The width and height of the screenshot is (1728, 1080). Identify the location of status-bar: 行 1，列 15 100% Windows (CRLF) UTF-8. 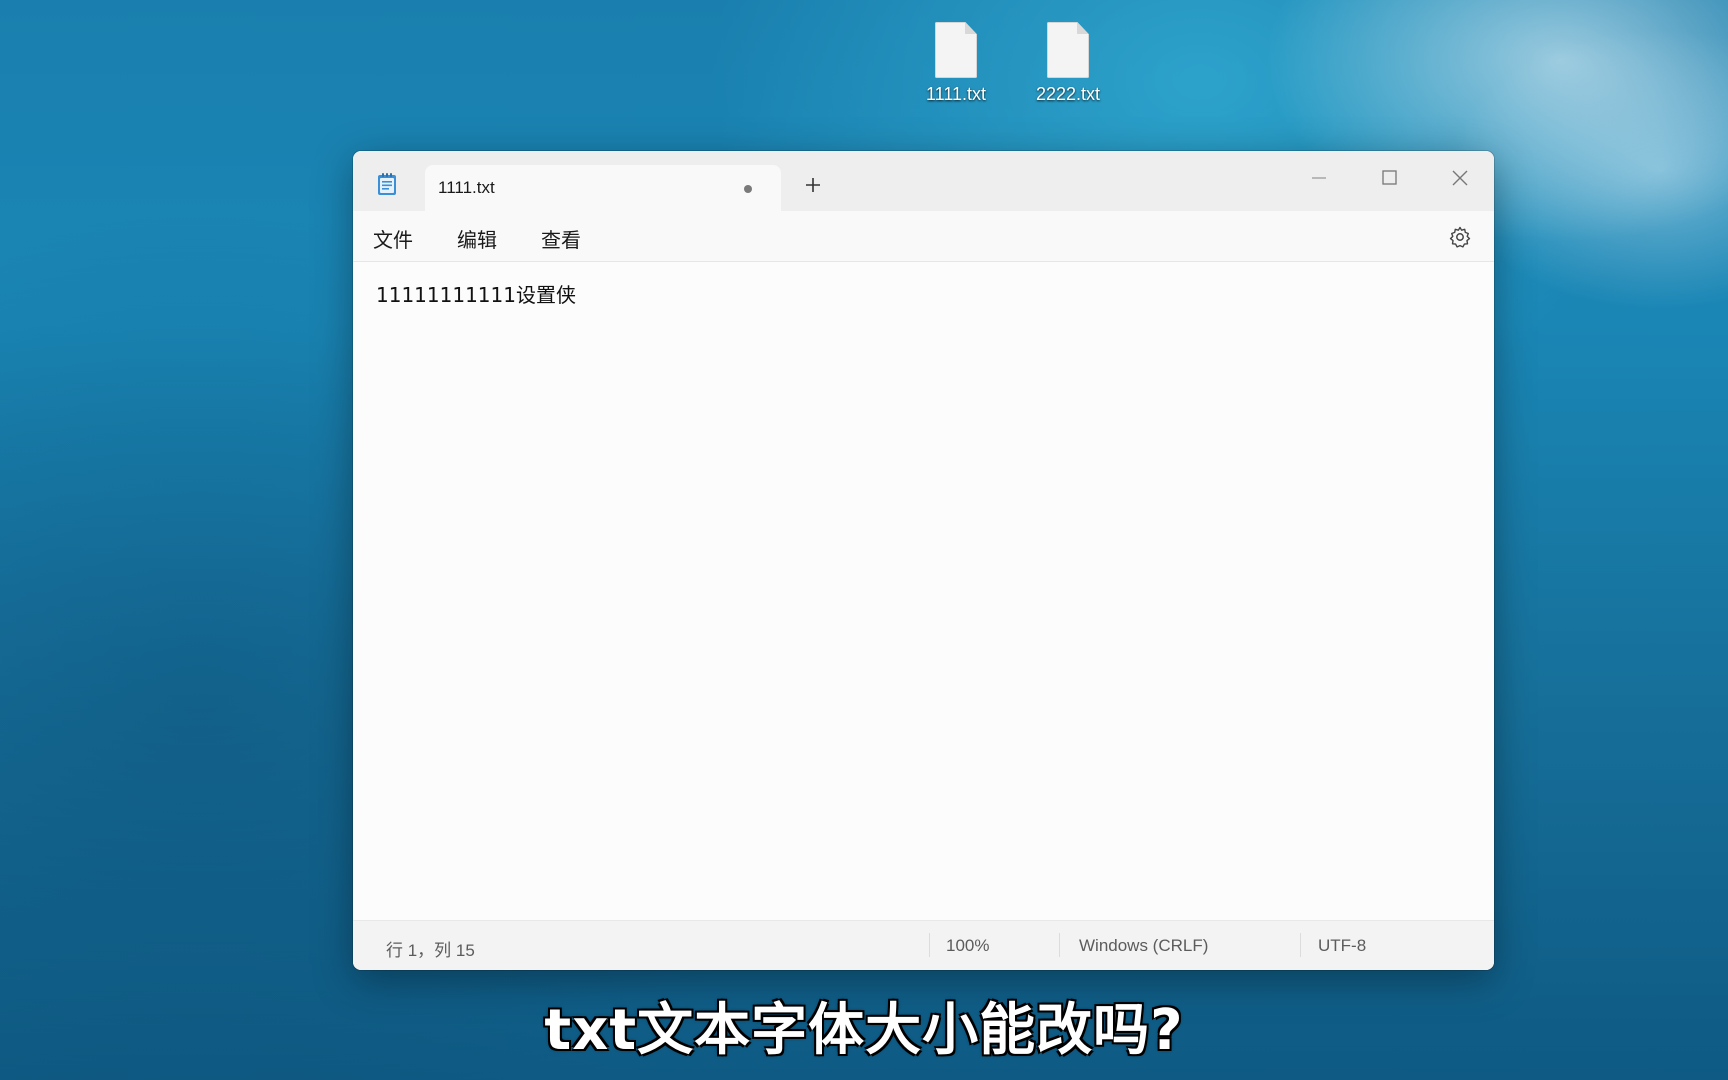
(923, 945).